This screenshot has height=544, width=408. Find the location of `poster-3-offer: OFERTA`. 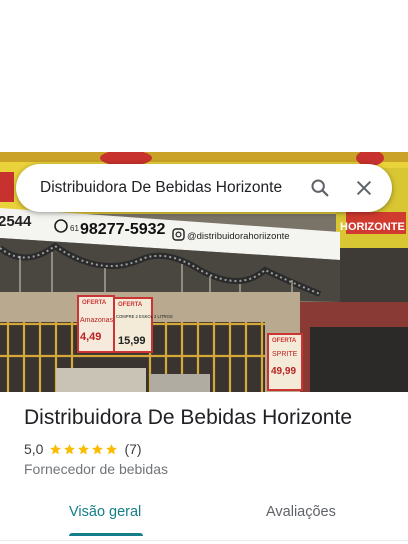

poster-3-offer: OFERTA is located at coordinates (284, 341).